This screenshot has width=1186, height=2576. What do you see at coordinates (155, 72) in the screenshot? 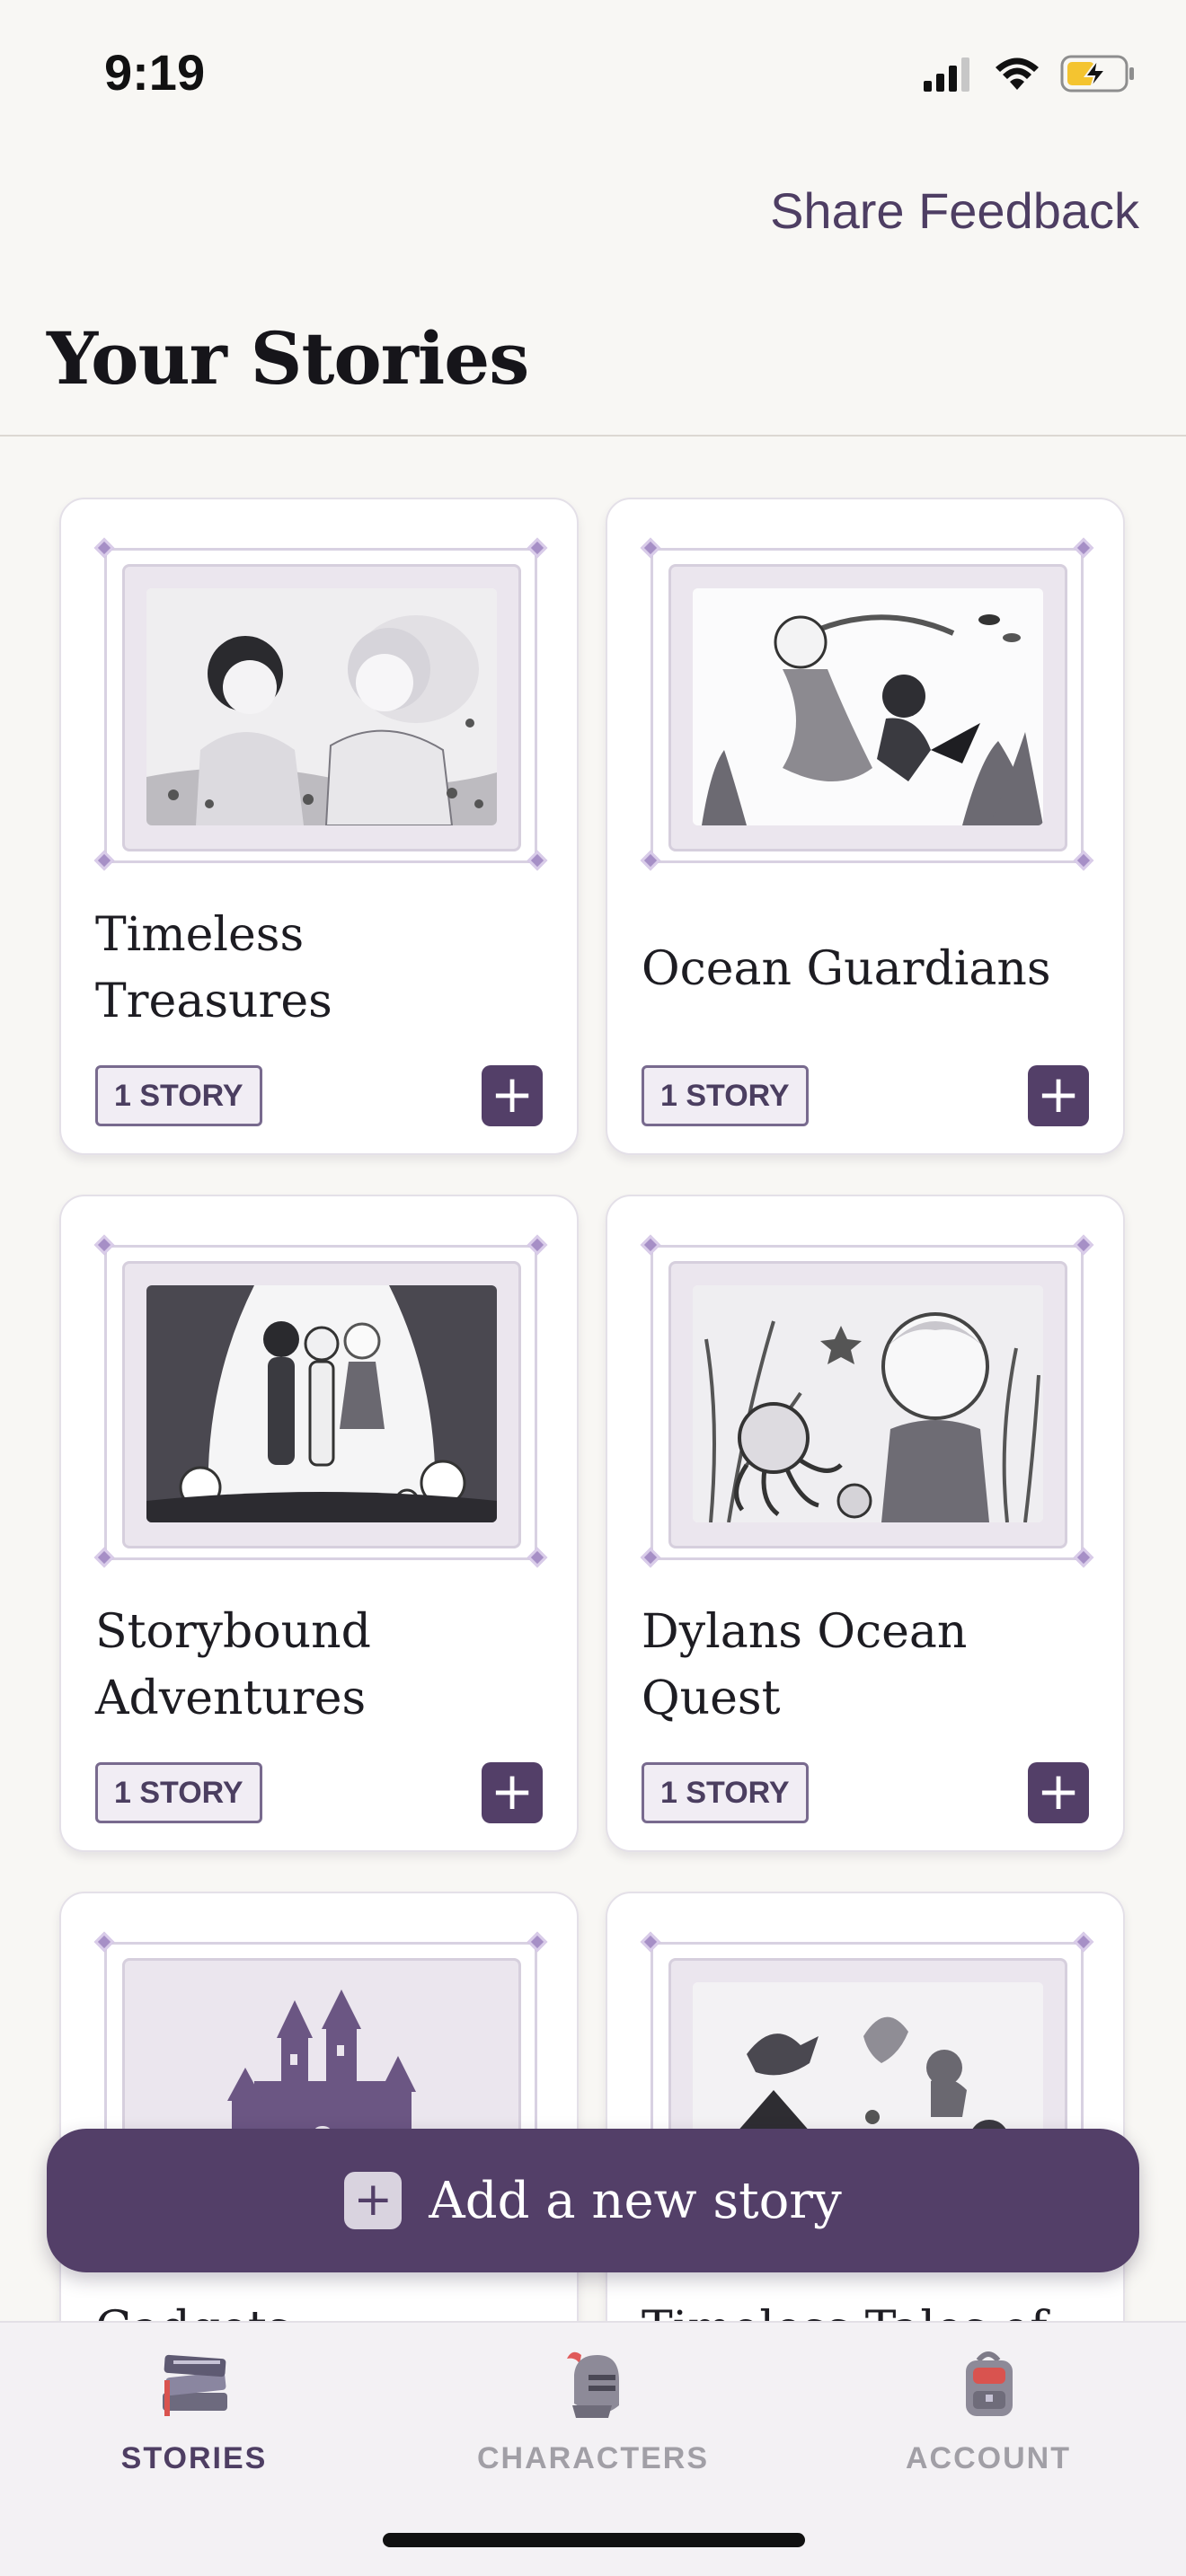
I see `status-time: 9:19` at bounding box center [155, 72].